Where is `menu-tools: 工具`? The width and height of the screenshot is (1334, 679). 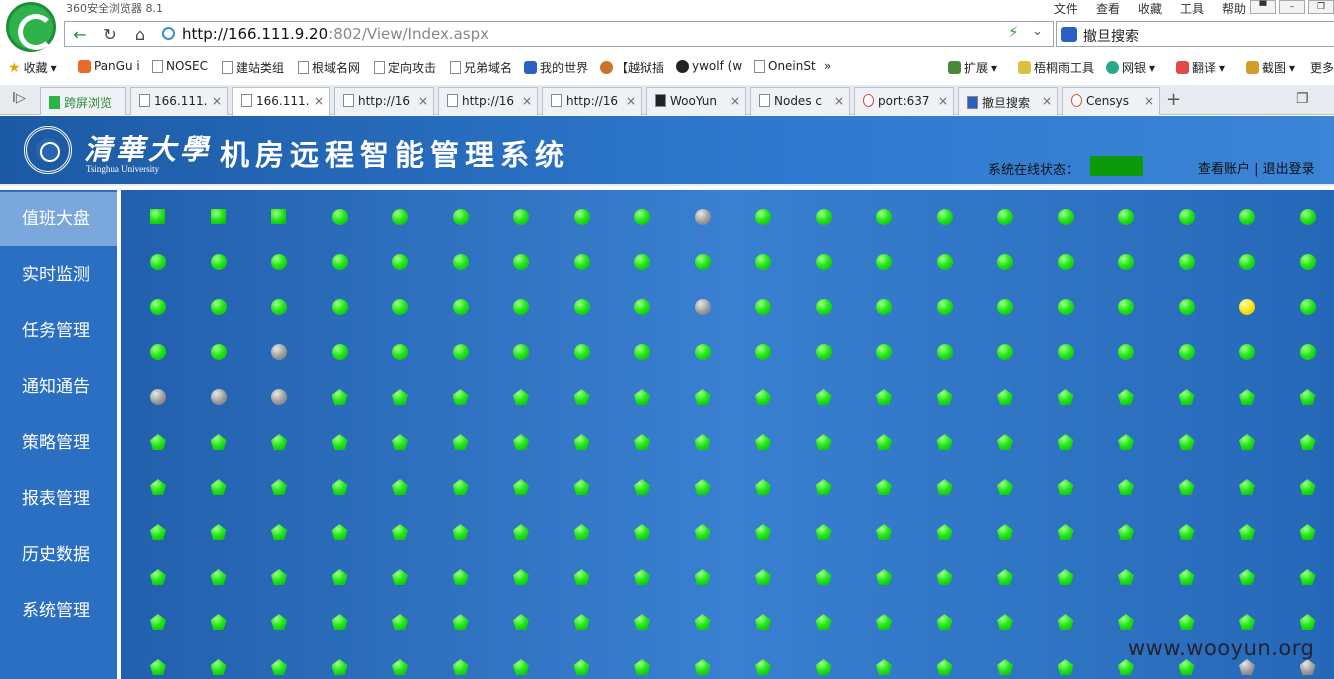 menu-tools: 工具 is located at coordinates (1192, 8).